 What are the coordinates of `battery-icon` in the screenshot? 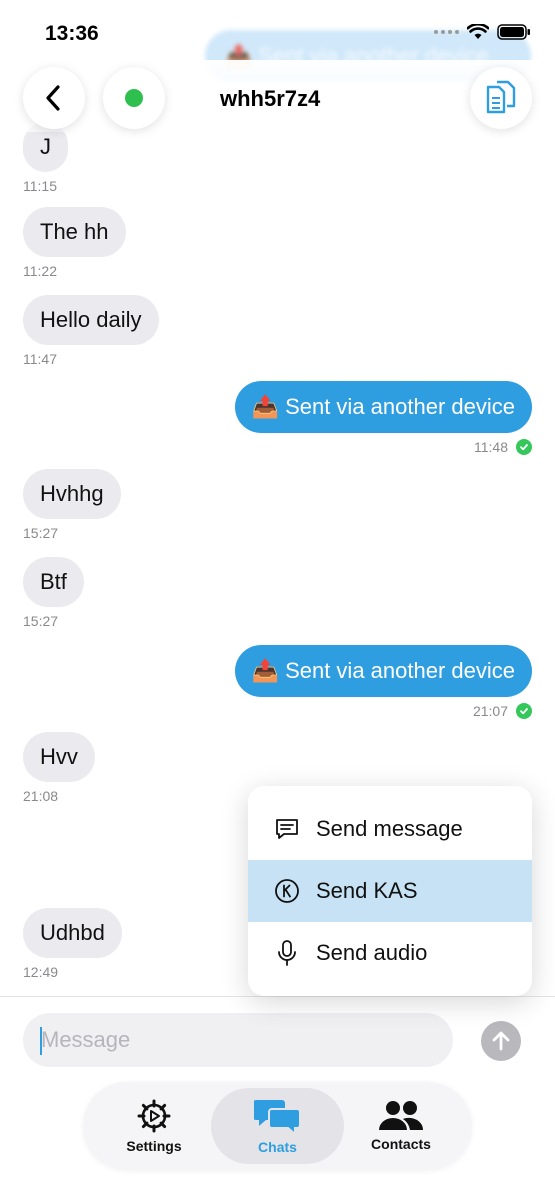 It's located at (513, 32).